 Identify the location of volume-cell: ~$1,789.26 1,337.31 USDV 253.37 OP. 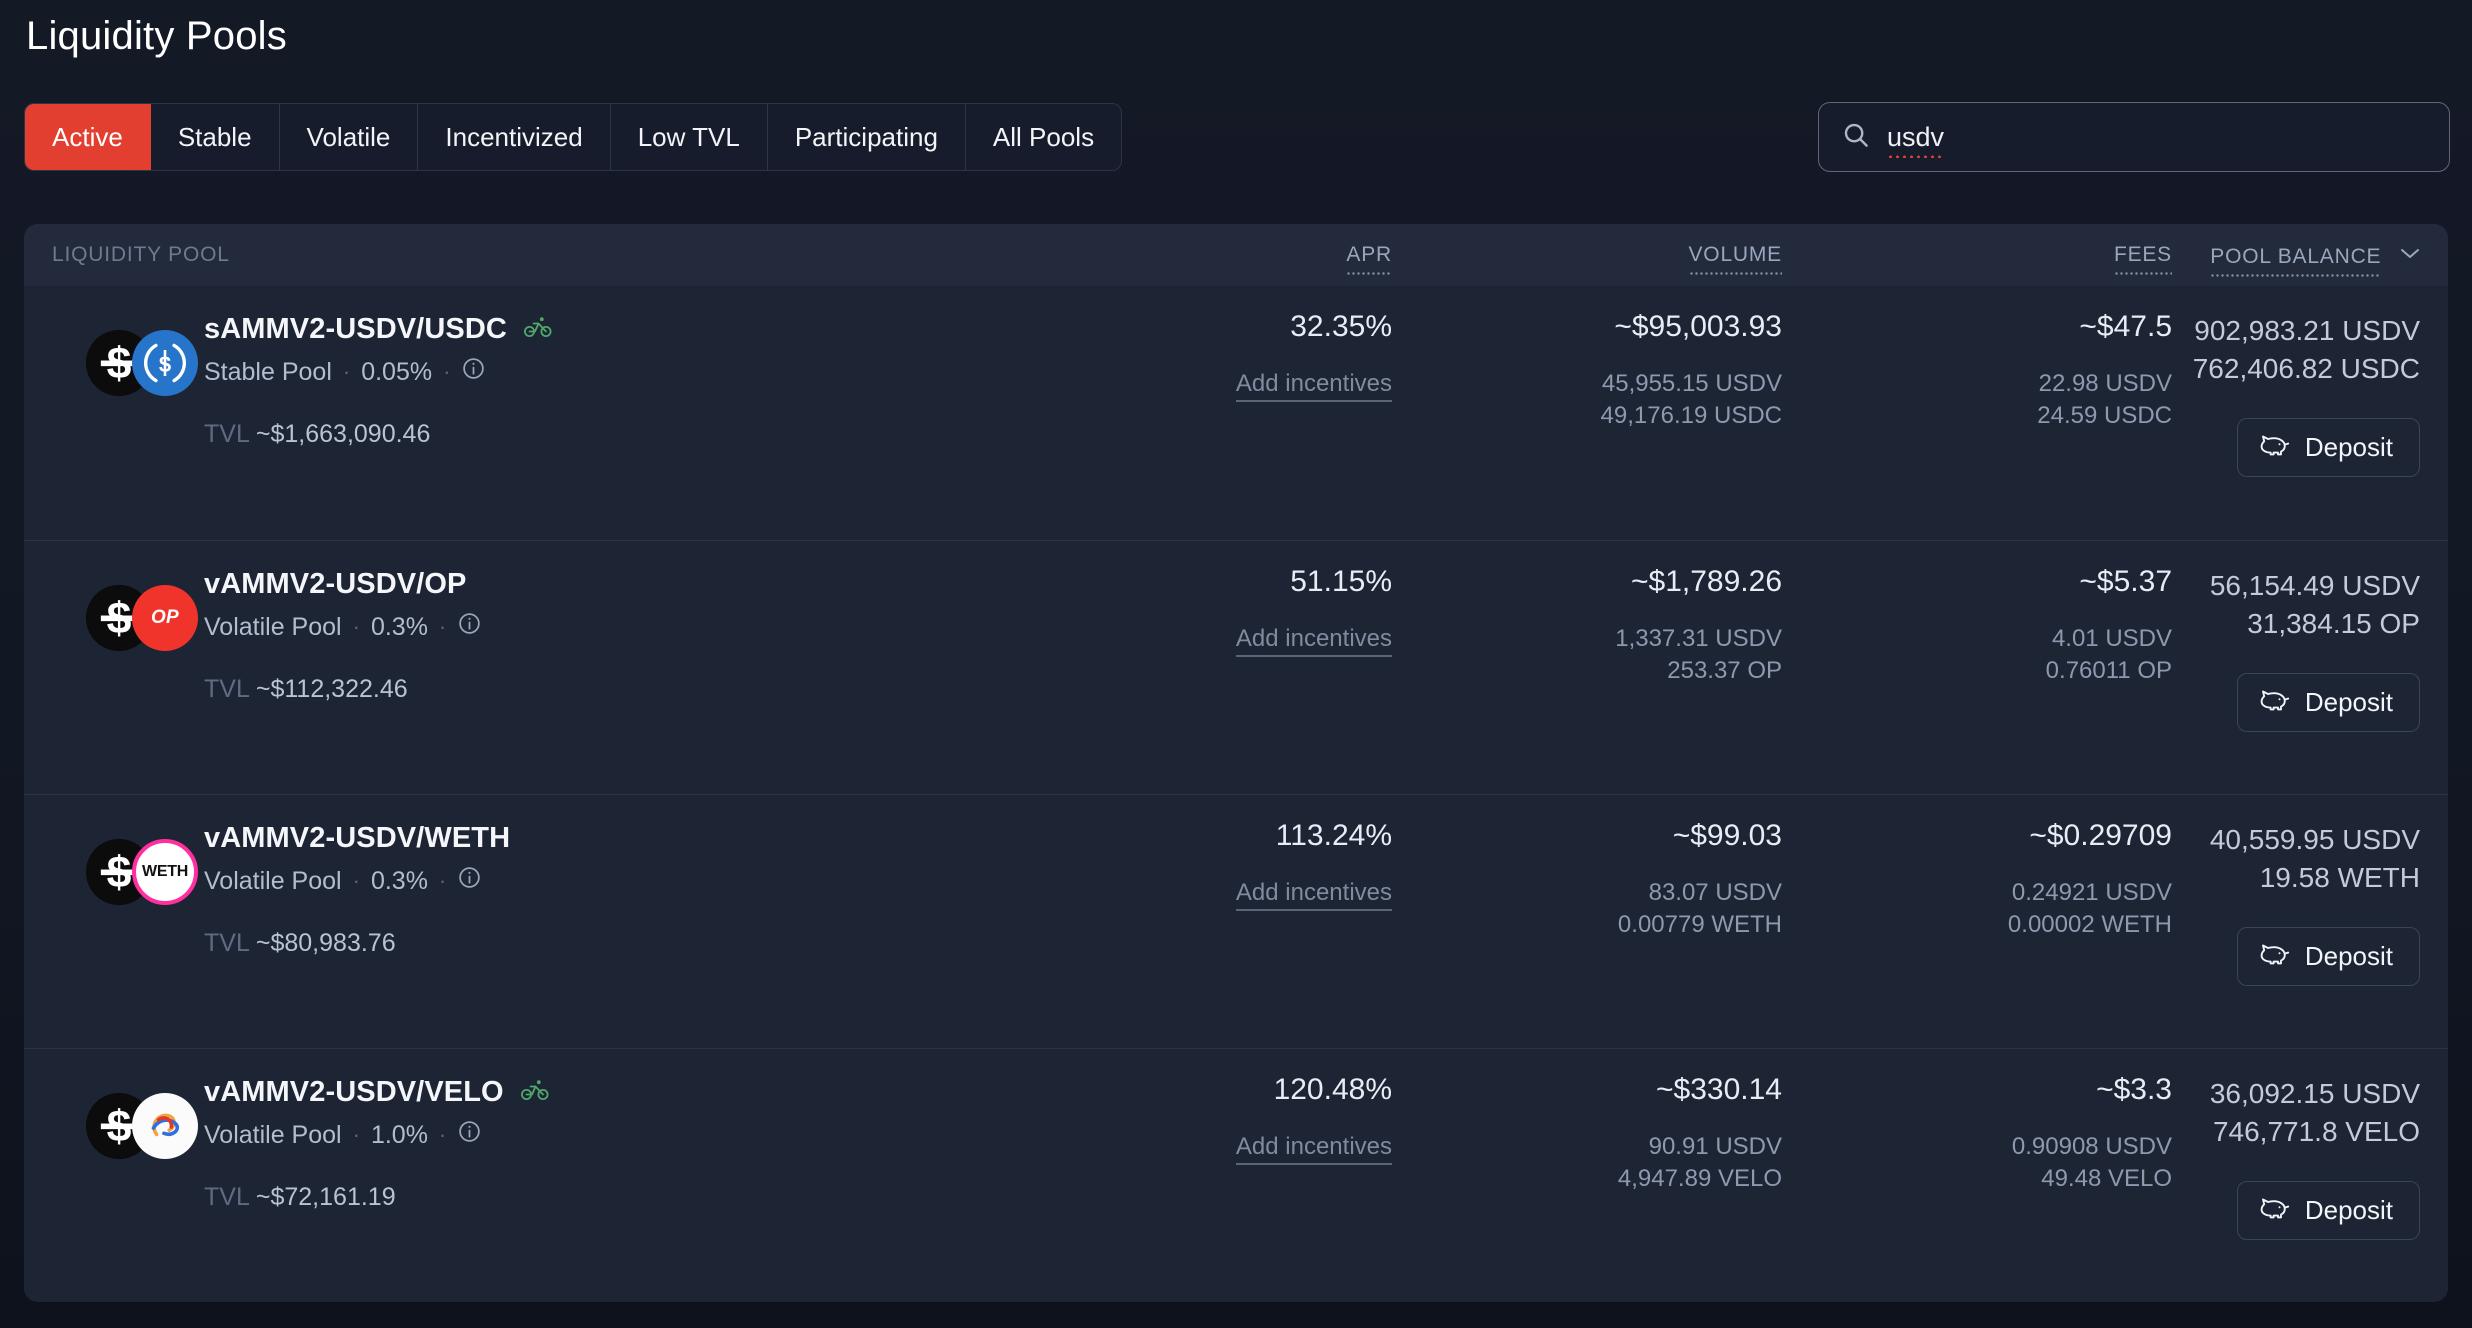
(1587, 680).